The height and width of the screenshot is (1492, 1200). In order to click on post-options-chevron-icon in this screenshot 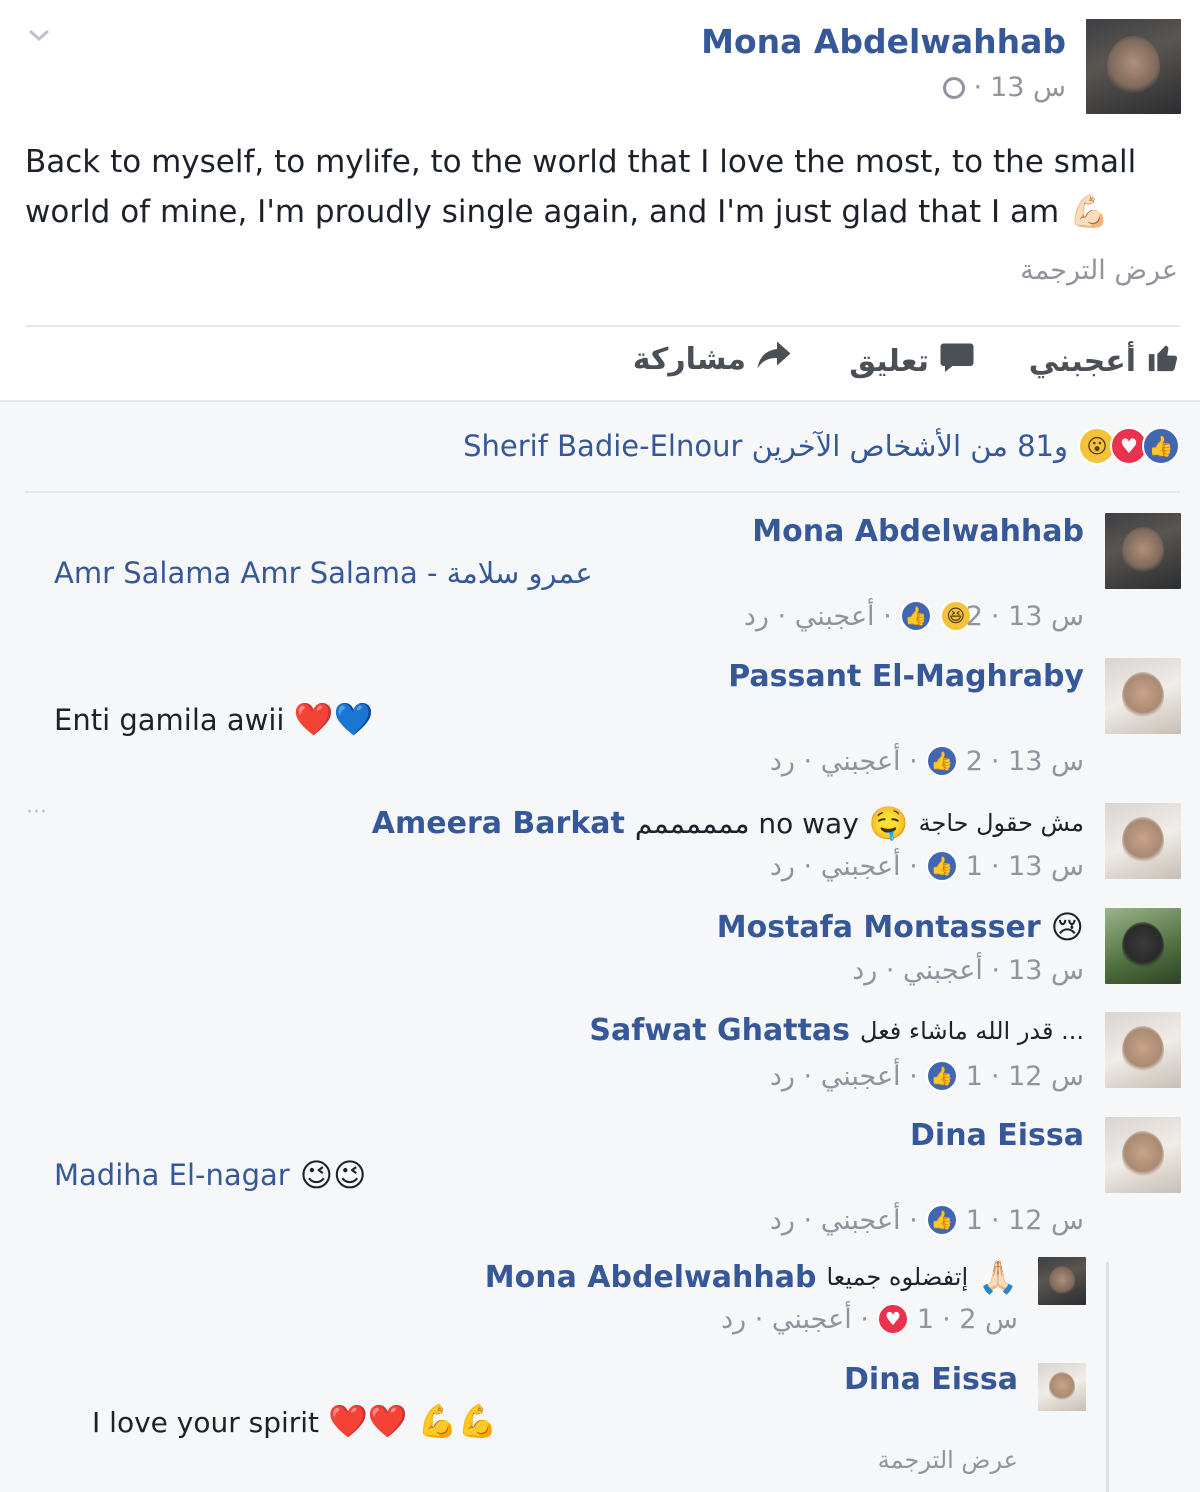, I will do `click(39, 35)`.